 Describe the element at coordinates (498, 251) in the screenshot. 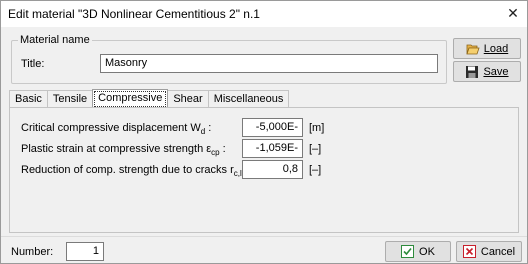

I see `cancel-label: Cancel` at that location.